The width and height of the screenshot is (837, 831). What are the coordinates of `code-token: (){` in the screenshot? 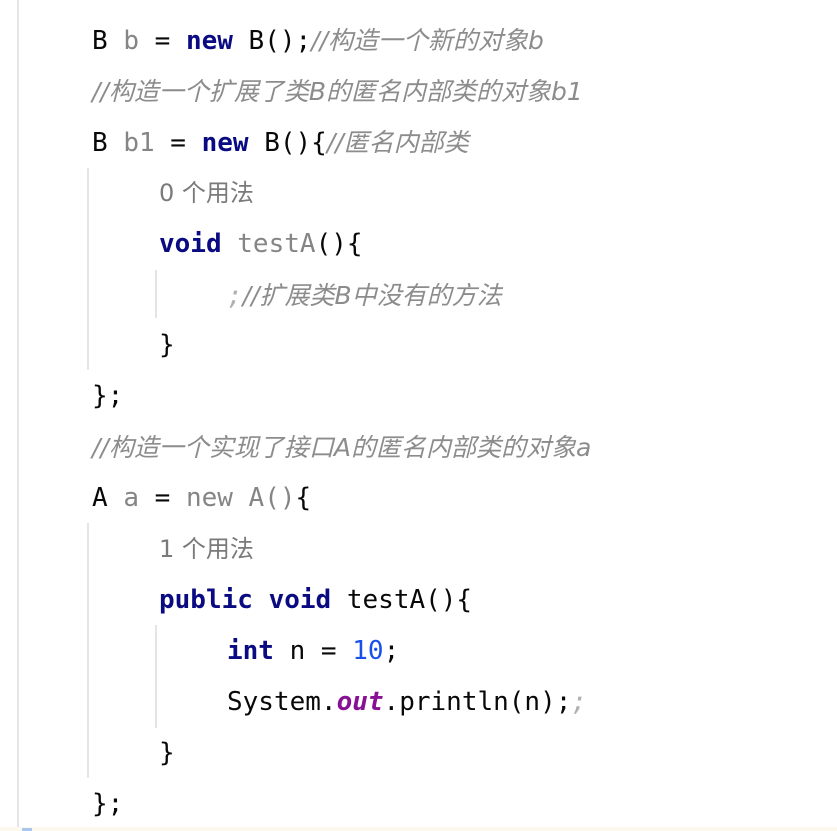 It's located at (339, 243).